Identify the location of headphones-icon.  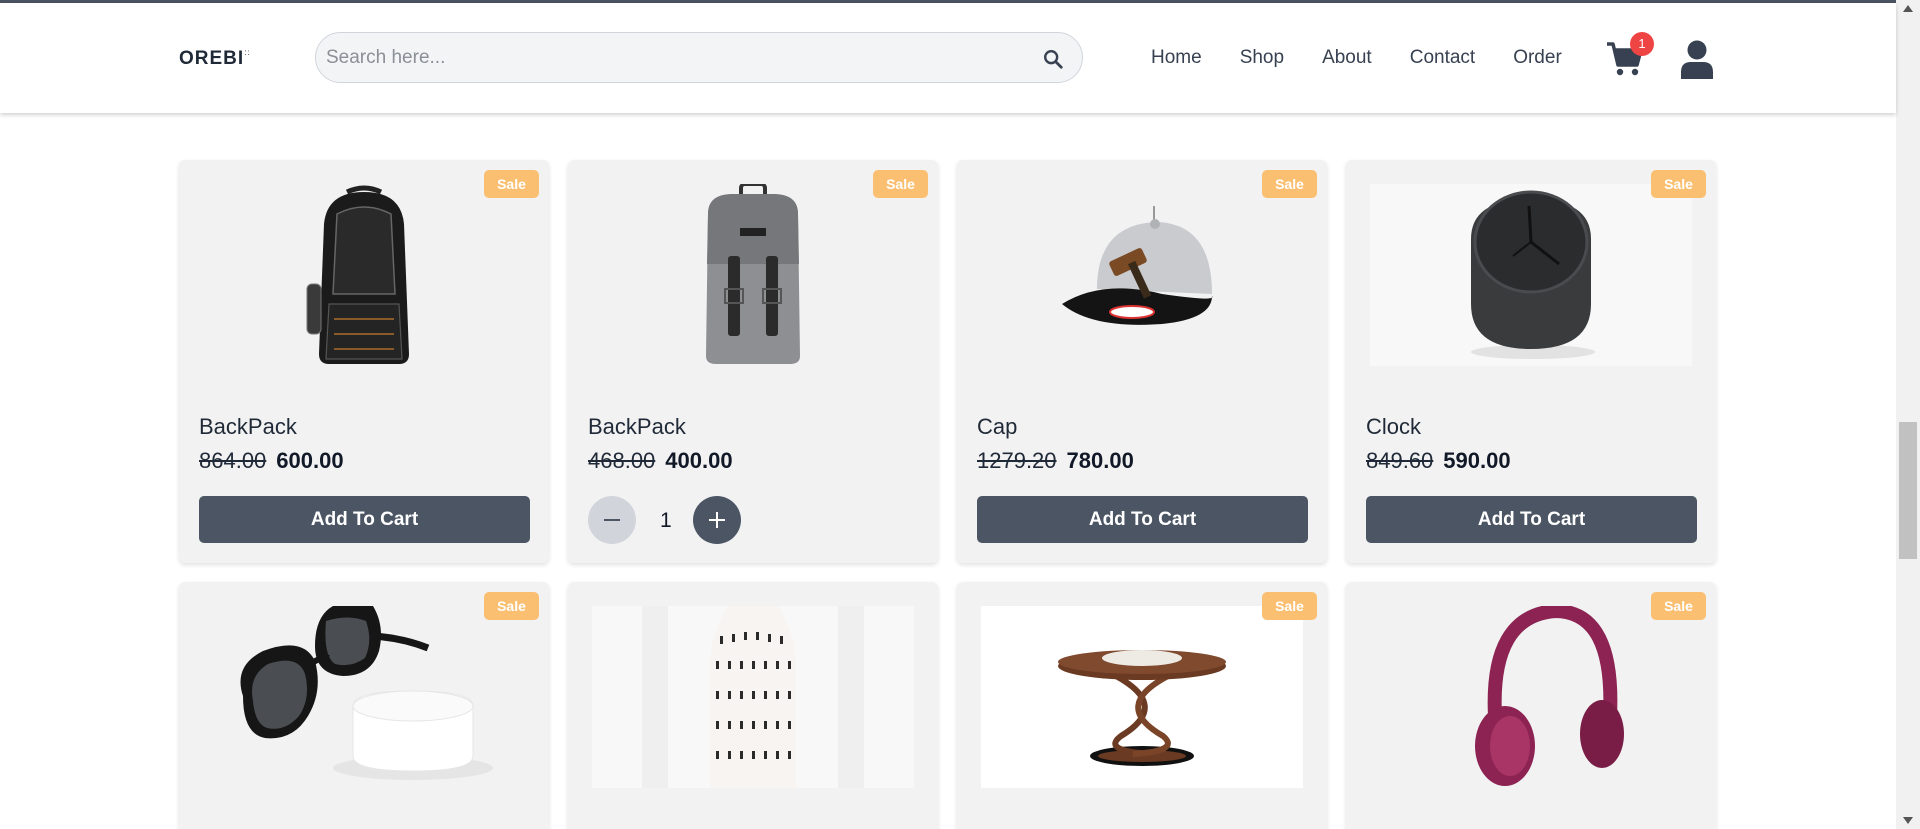
(1549, 696).